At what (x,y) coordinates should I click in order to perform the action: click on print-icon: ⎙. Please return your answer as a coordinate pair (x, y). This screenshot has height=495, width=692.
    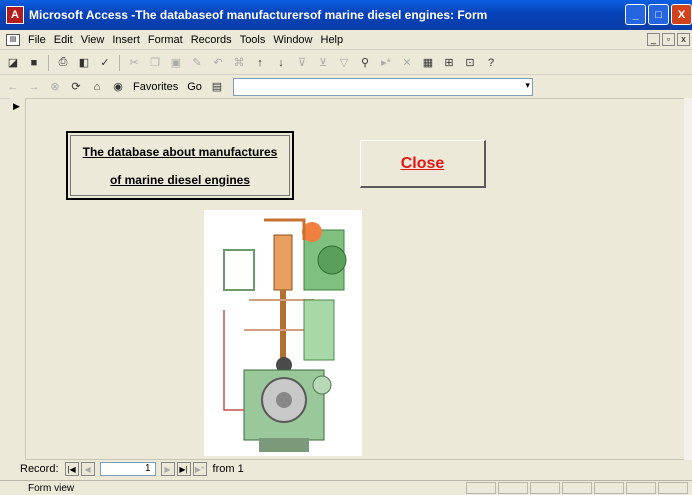
    Looking at the image, I should click on (63, 63).